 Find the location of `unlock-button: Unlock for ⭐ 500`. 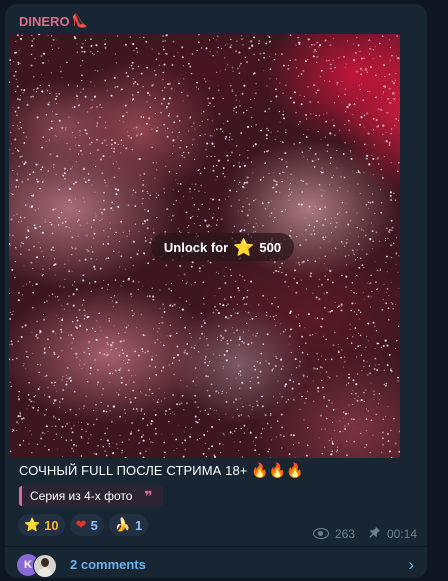

unlock-button: Unlock for ⭐ 500 is located at coordinates (222, 247).